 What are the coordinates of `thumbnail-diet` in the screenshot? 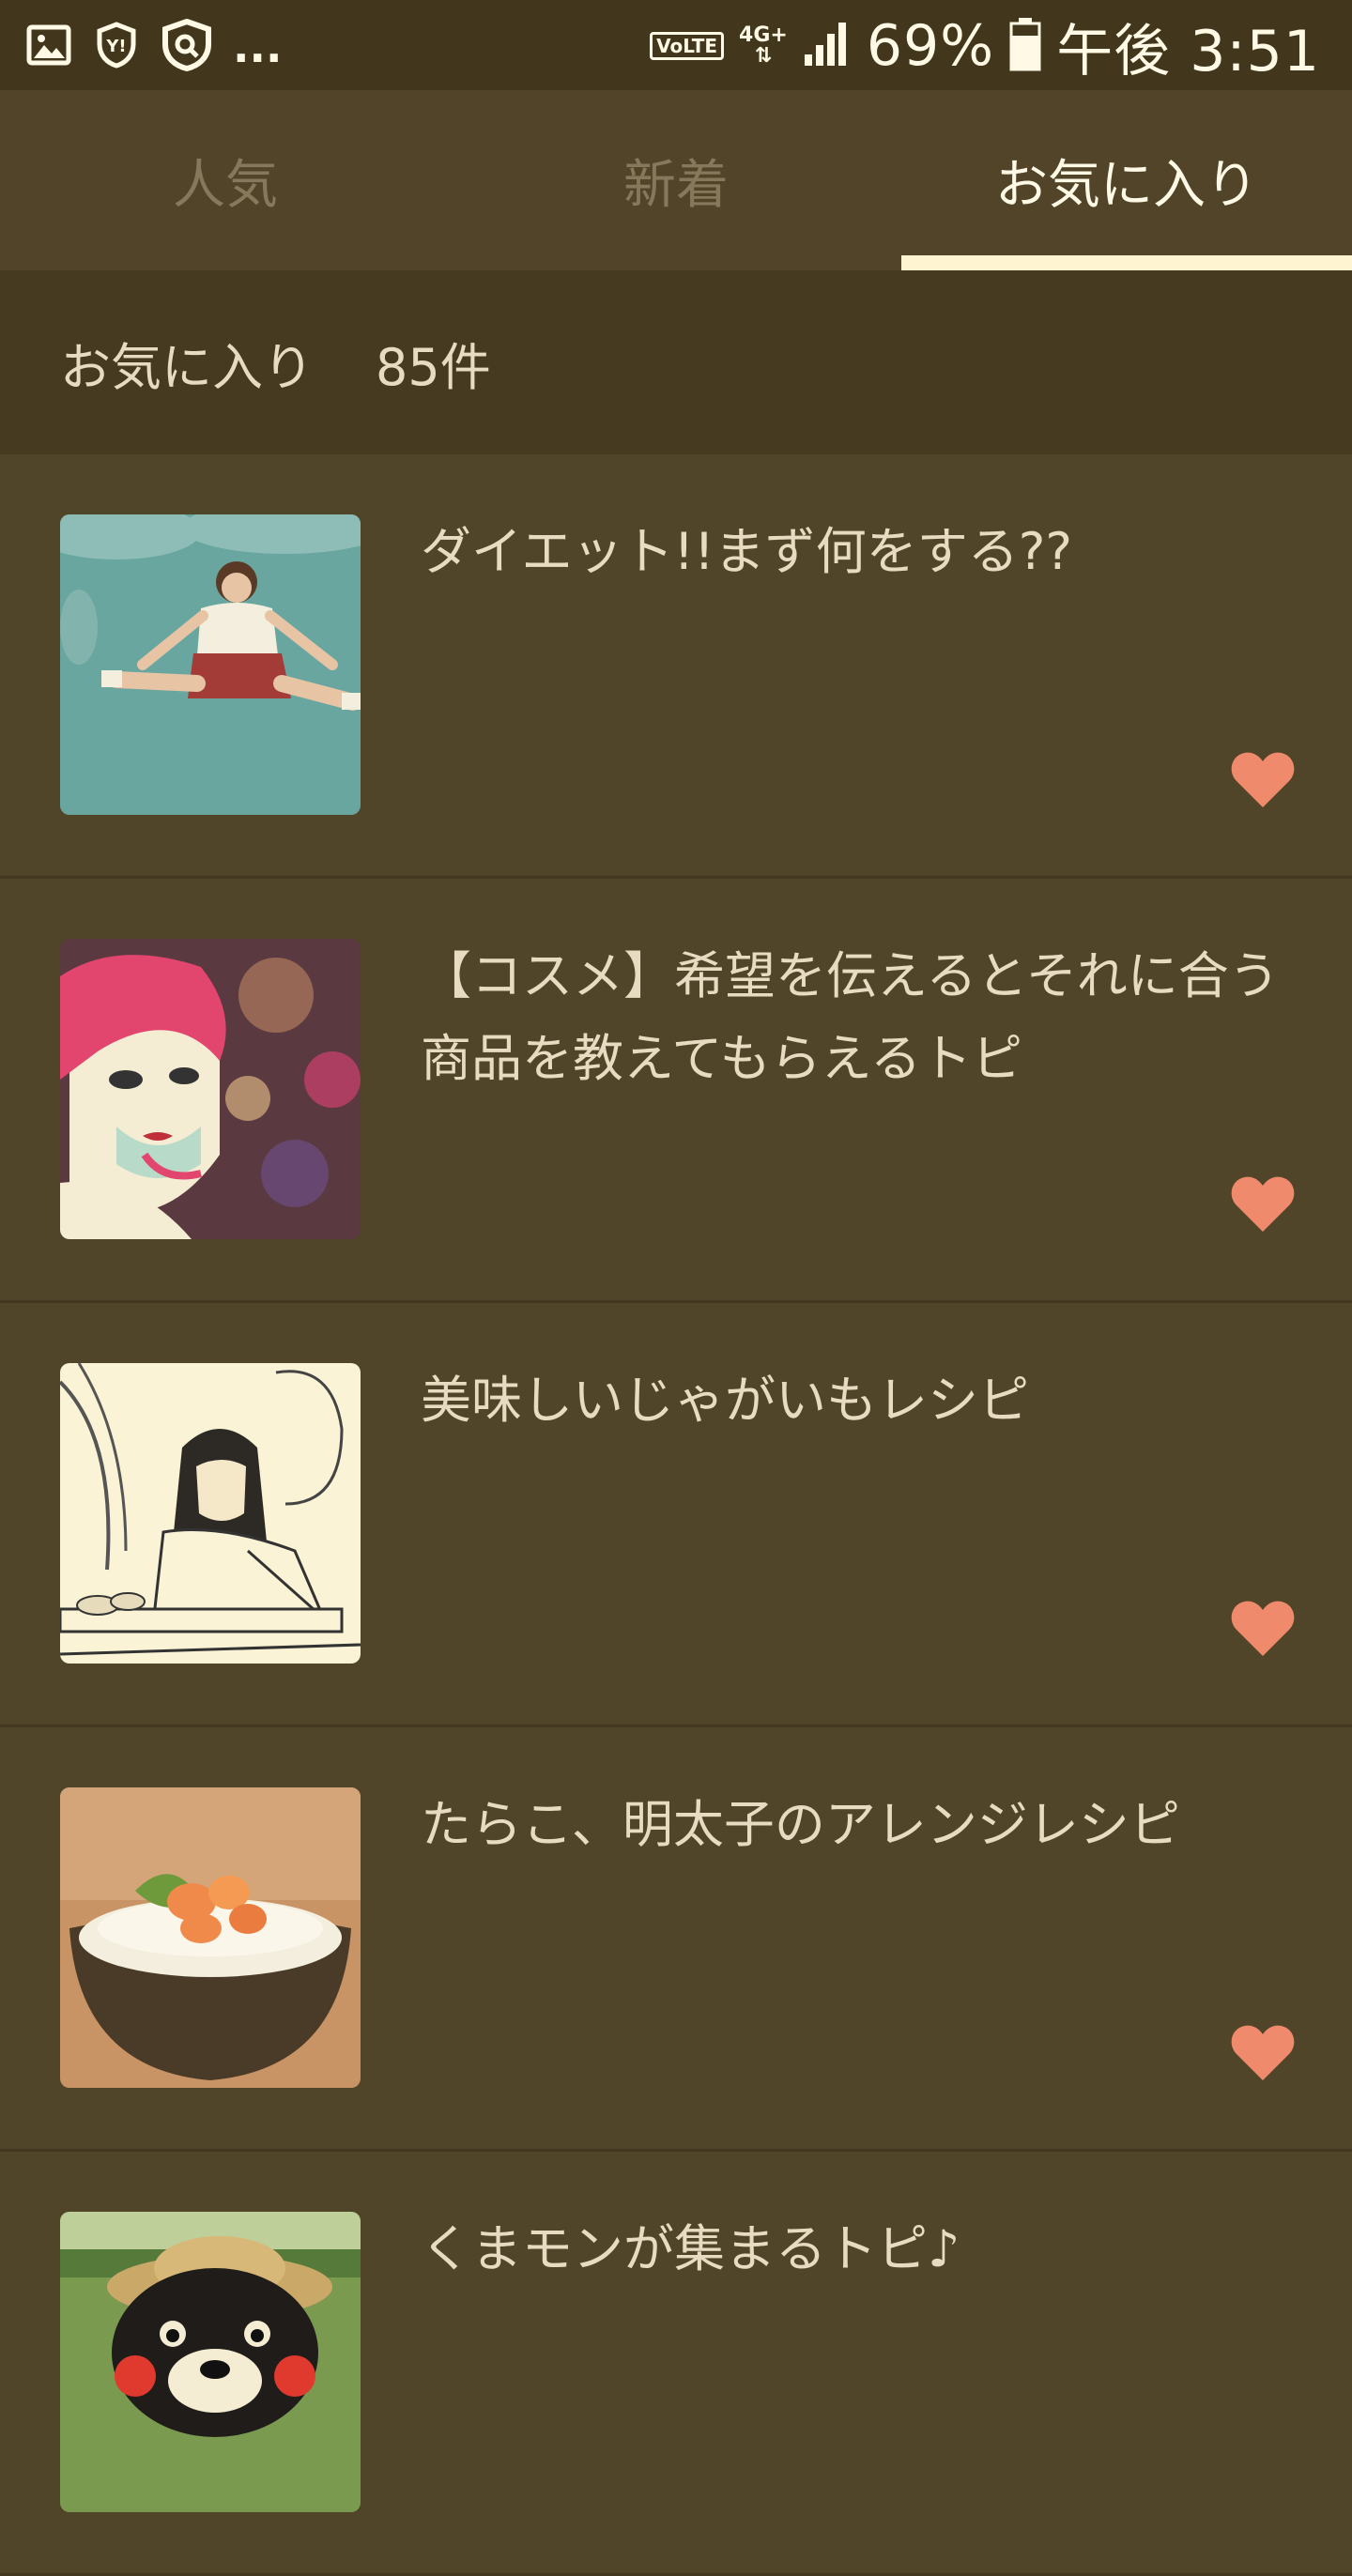 It's located at (211, 664).